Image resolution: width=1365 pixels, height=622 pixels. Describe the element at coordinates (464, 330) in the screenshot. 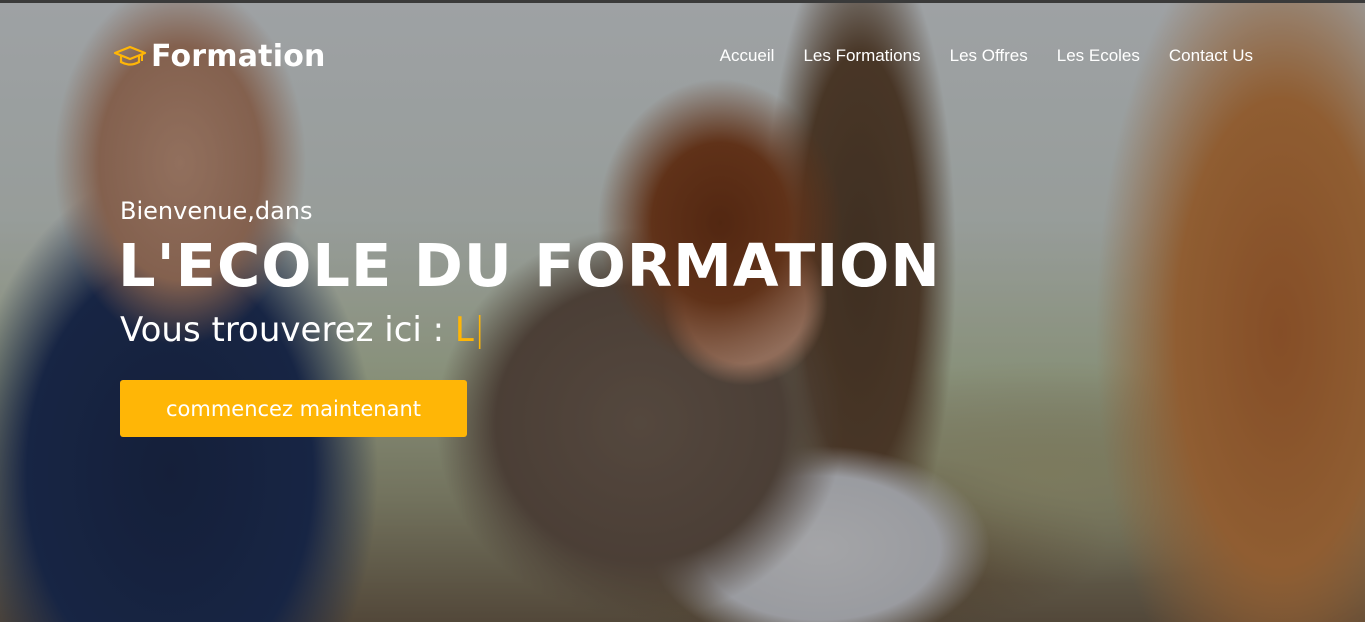

I see `typed-text: L` at that location.